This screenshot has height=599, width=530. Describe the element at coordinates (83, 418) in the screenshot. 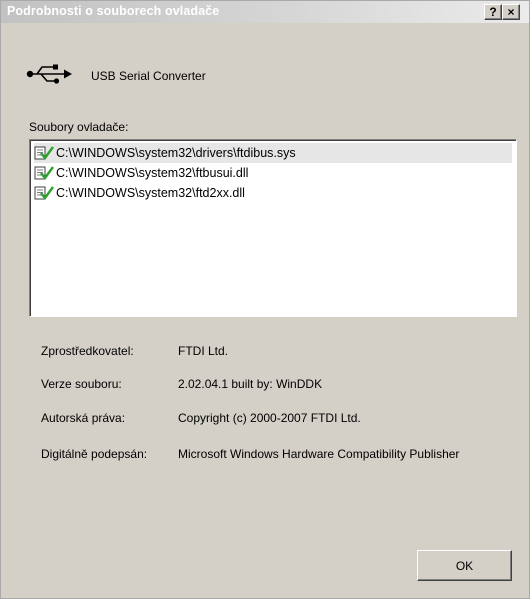

I see `copyright-label: Autorská práva:` at that location.